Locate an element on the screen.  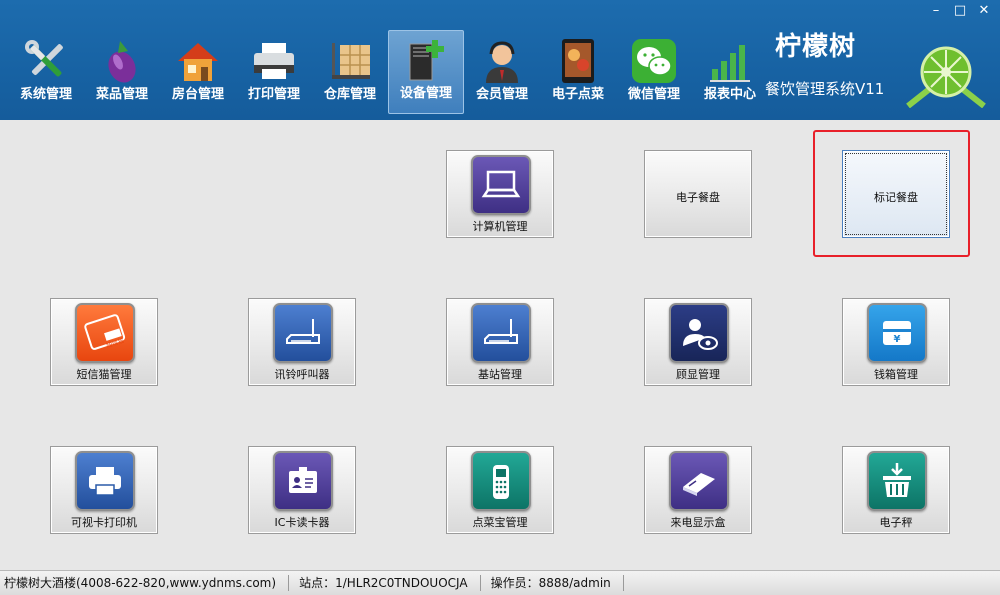
status-station: 站点：1/HLR2C0TNDOUOCJA is located at coordinates (388, 583).